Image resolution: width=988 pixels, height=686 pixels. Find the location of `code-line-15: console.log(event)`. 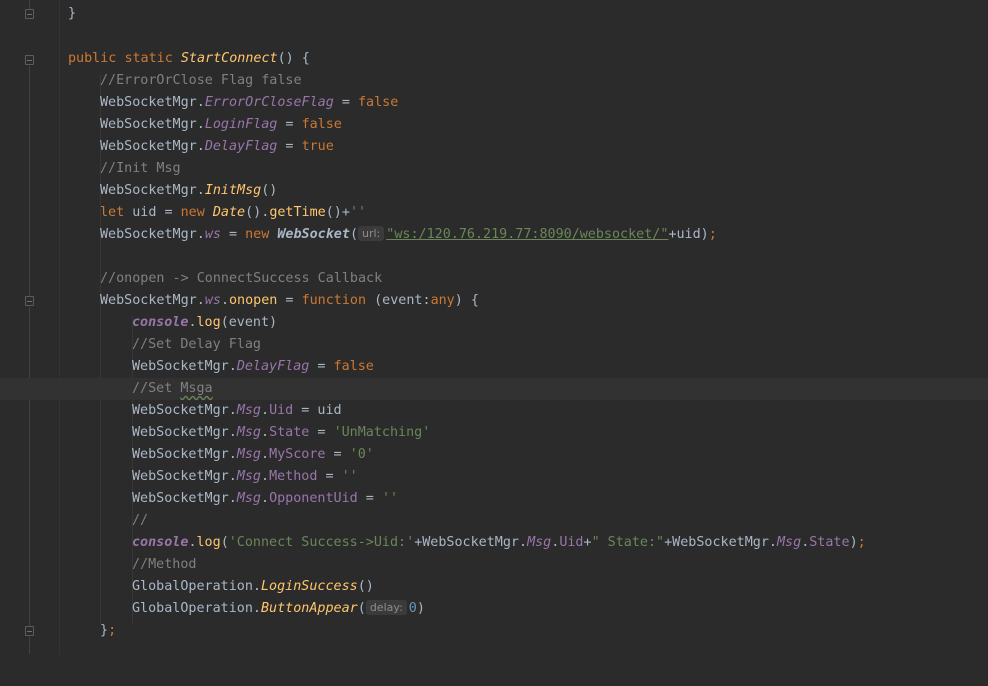

code-line-15: console.log(event) is located at coordinates (205, 322).